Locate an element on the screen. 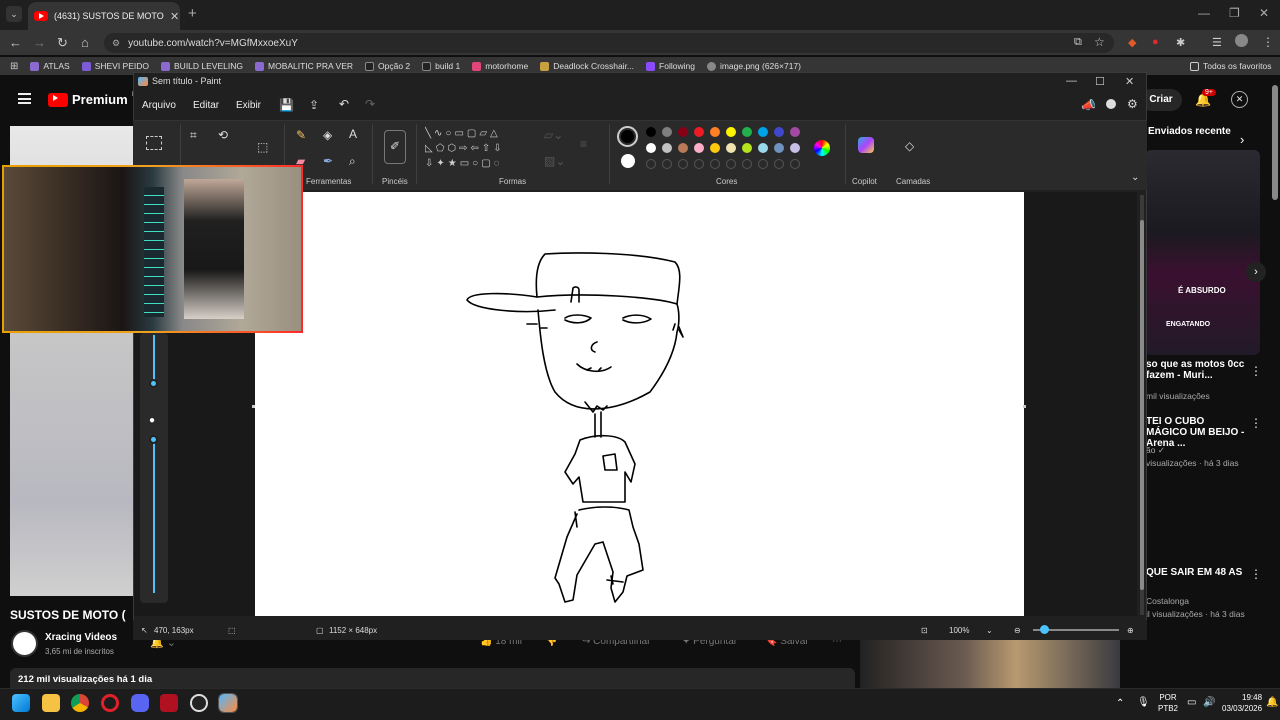 This screenshot has width=1280, height=720. undo-icon: ↶ is located at coordinates (344, 104).